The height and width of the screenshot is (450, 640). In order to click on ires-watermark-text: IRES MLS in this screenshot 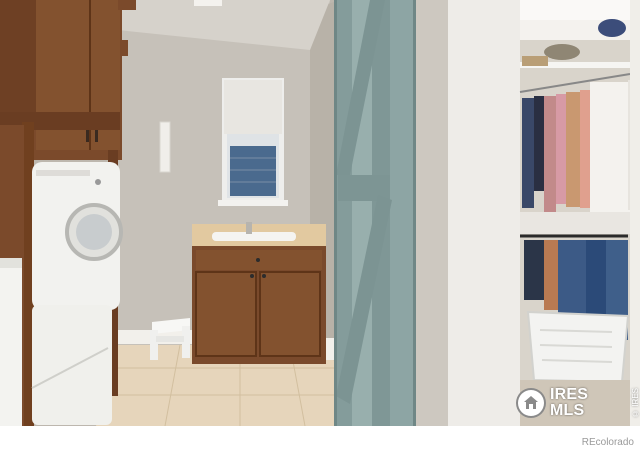, I will do `click(588, 403)`.